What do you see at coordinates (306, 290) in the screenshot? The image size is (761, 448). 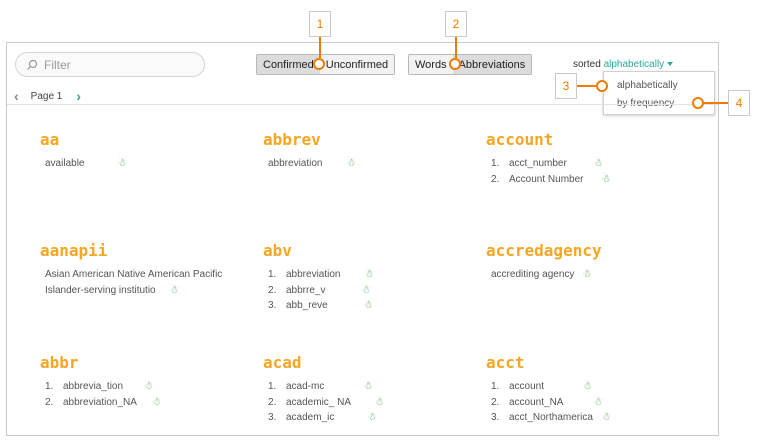 I see `definition-text: abbrre_v` at bounding box center [306, 290].